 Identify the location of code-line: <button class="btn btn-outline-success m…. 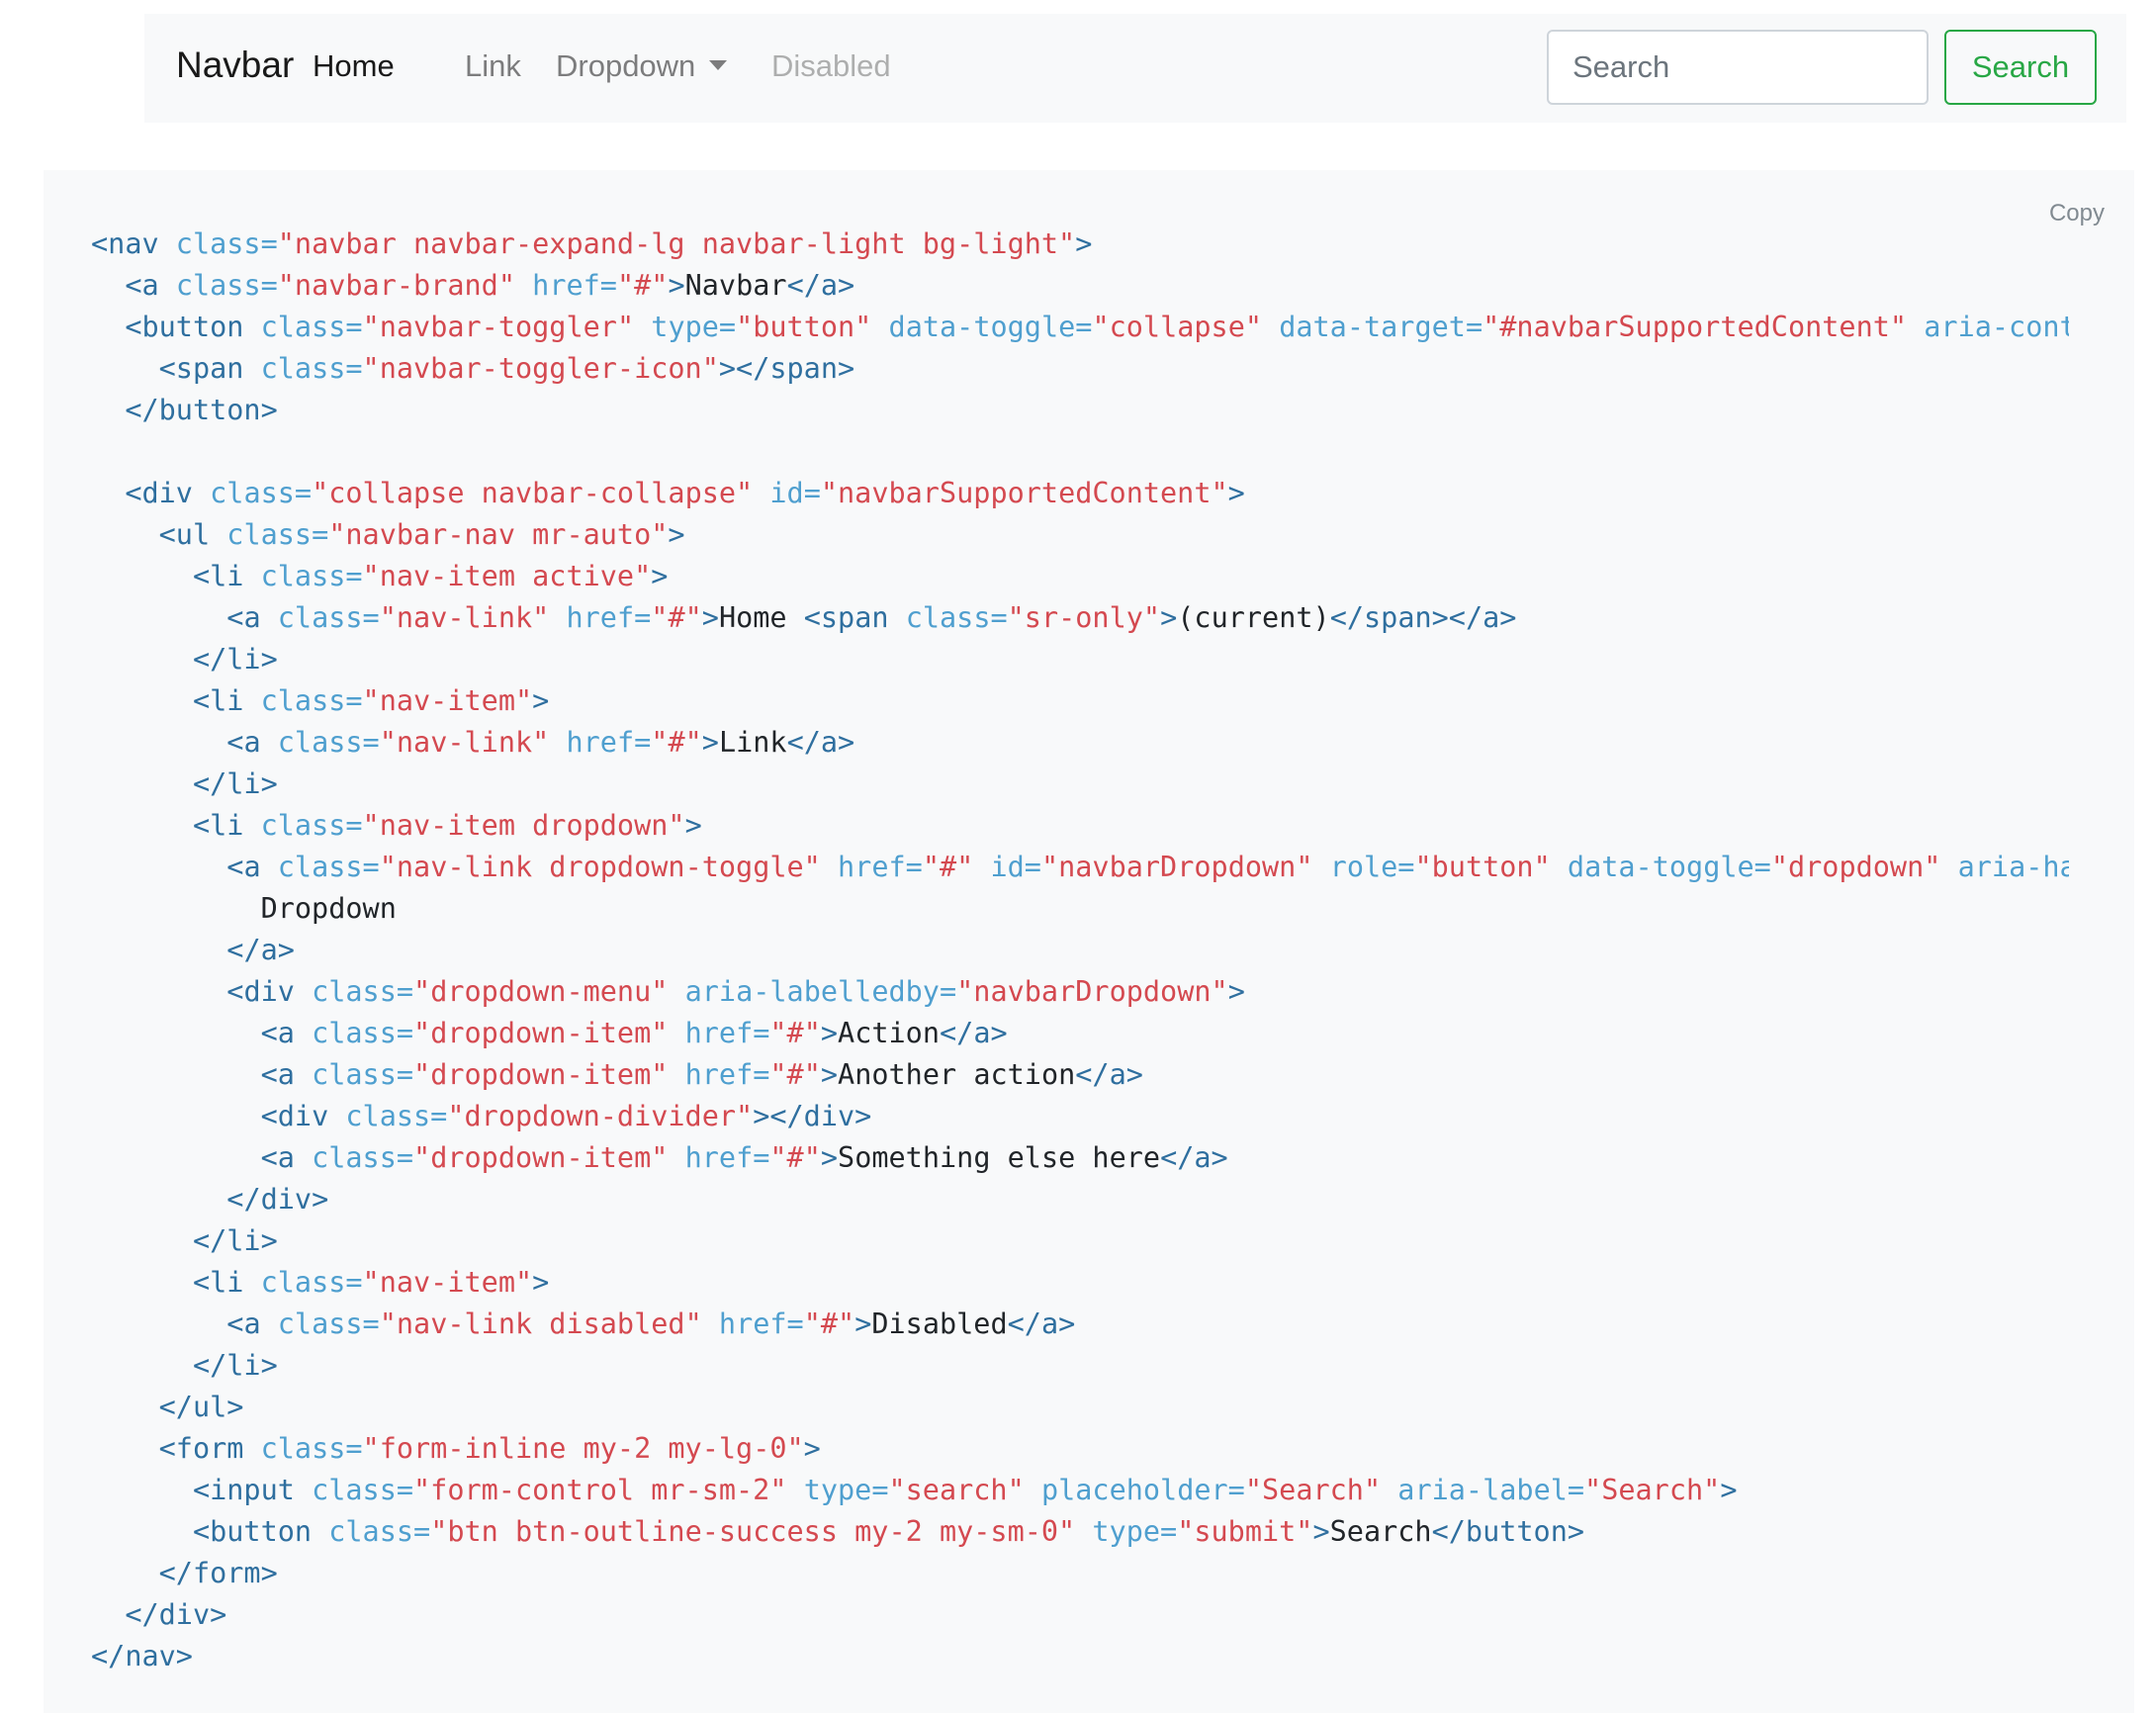
(1080, 1532).